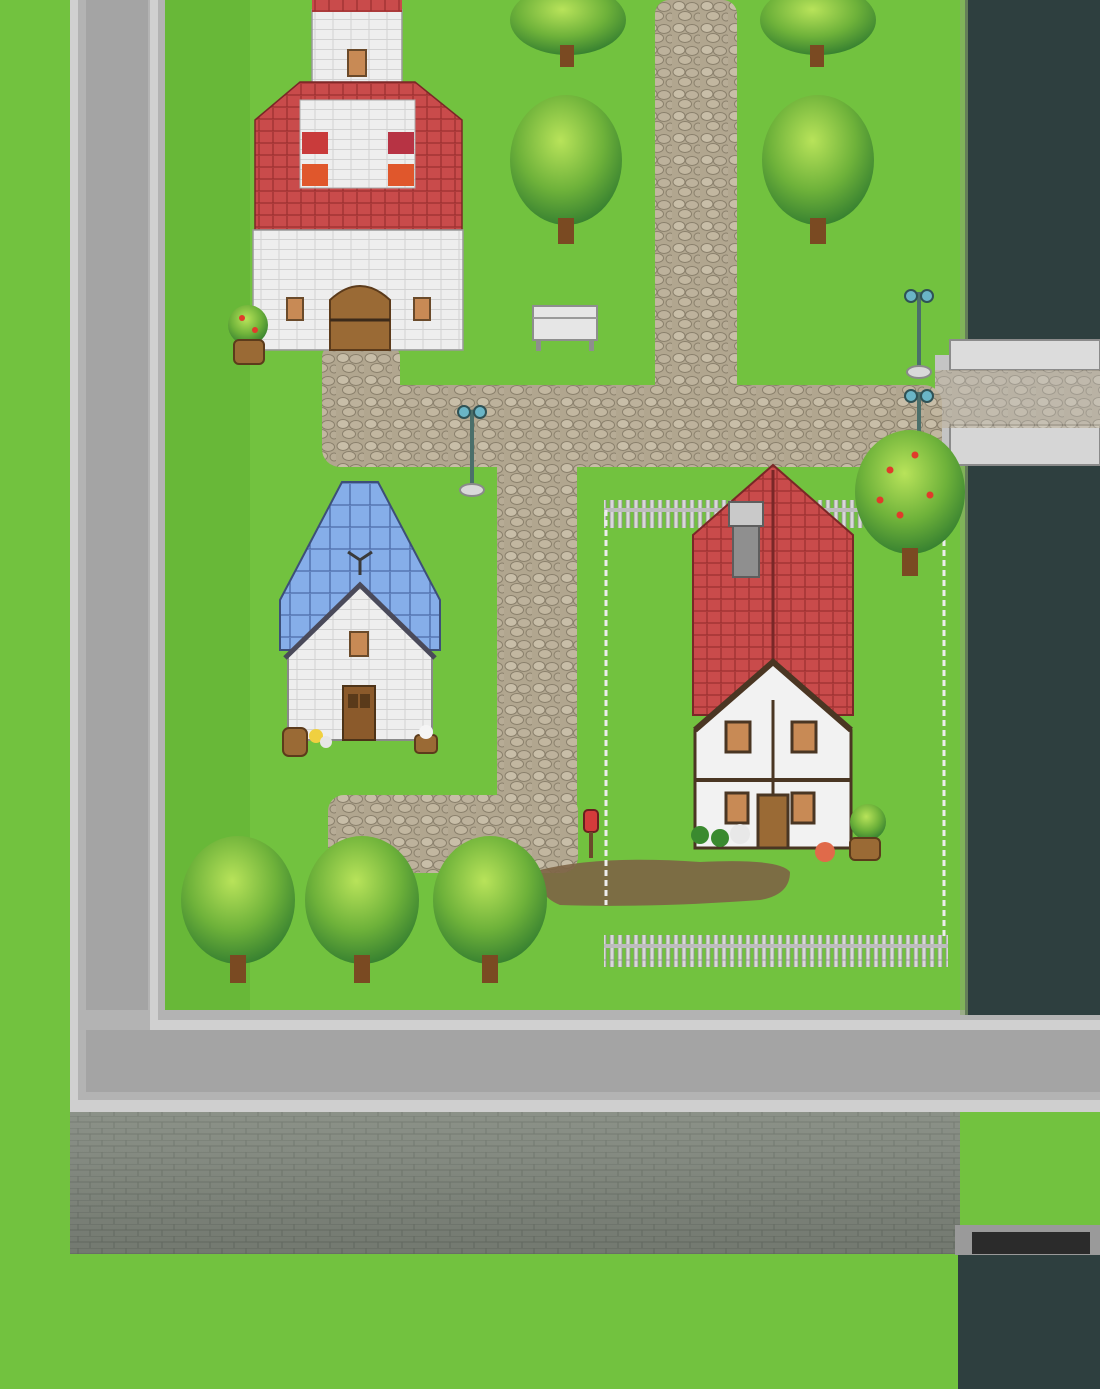 The image size is (1100, 1389). What do you see at coordinates (1017, 402) in the screenshot?
I see `bridge` at bounding box center [1017, 402].